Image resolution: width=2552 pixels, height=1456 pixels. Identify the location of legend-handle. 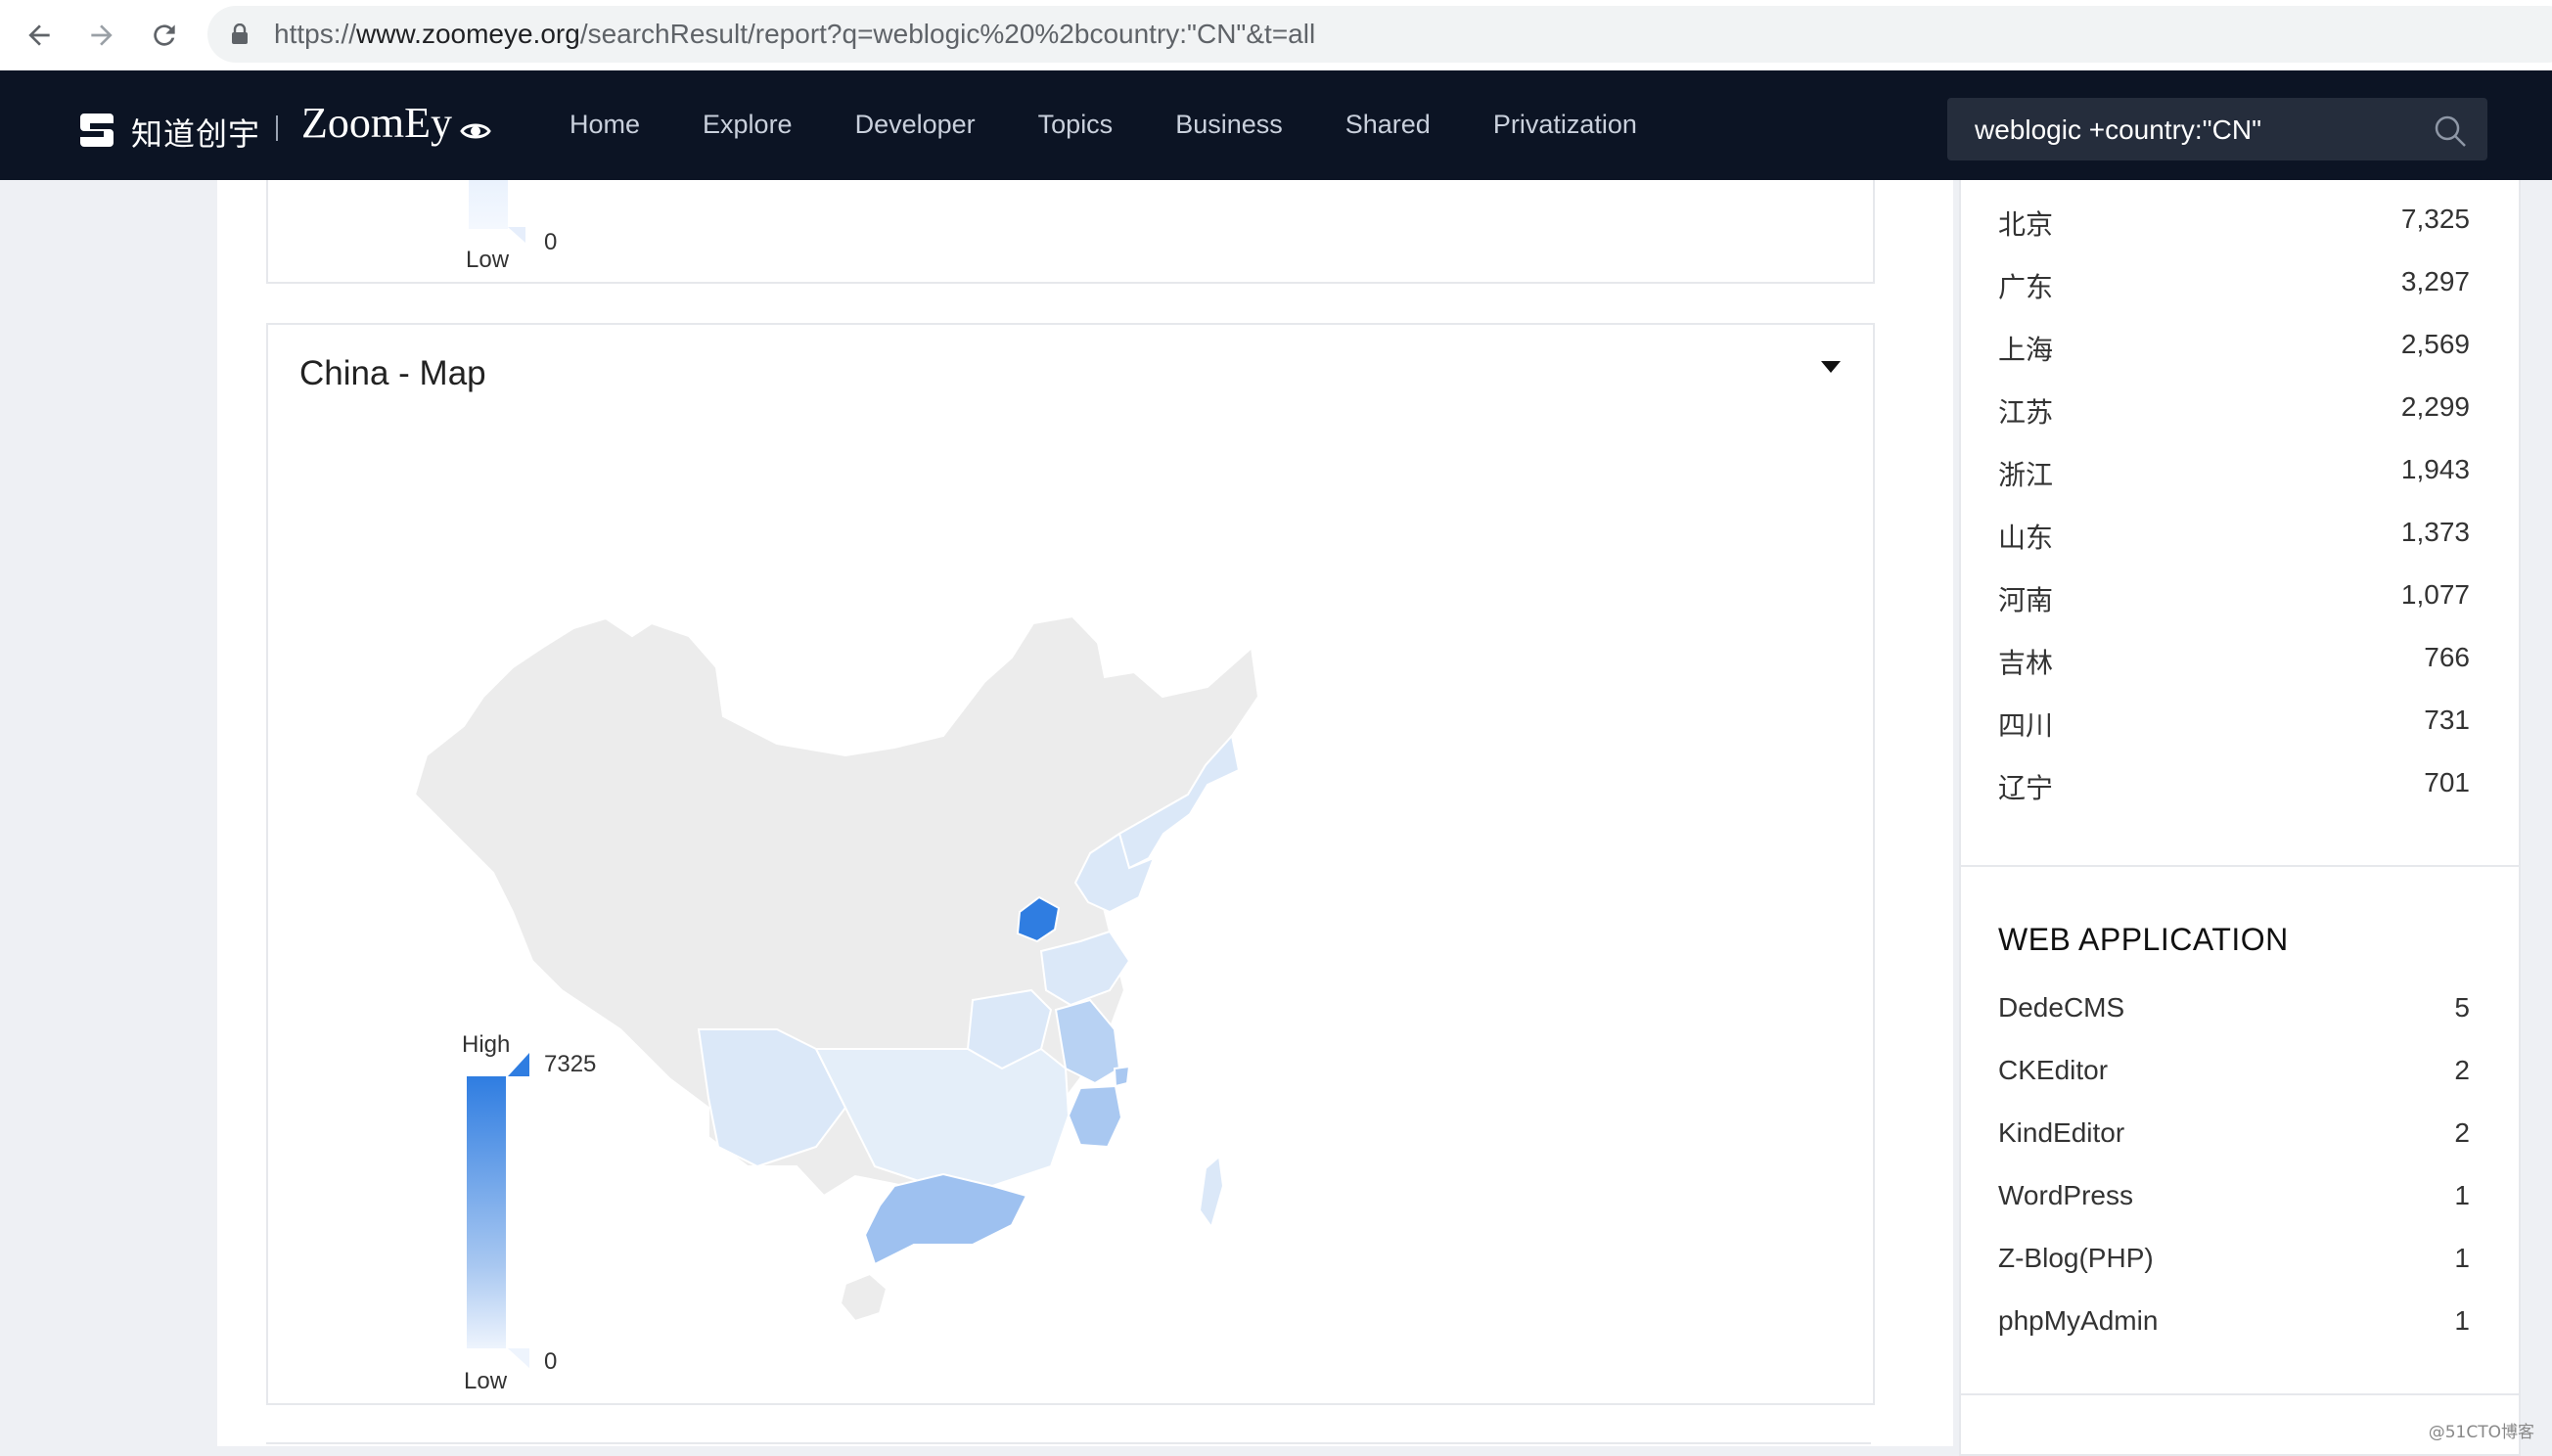
(516, 235).